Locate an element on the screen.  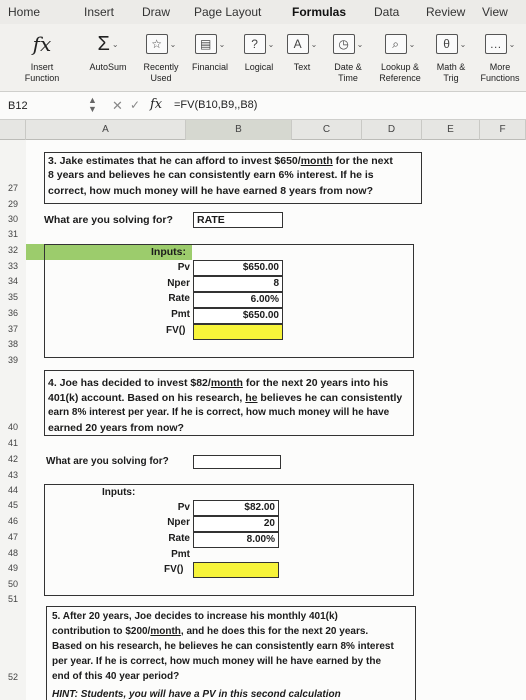
column-header-b: B is located at coordinates (239, 130).